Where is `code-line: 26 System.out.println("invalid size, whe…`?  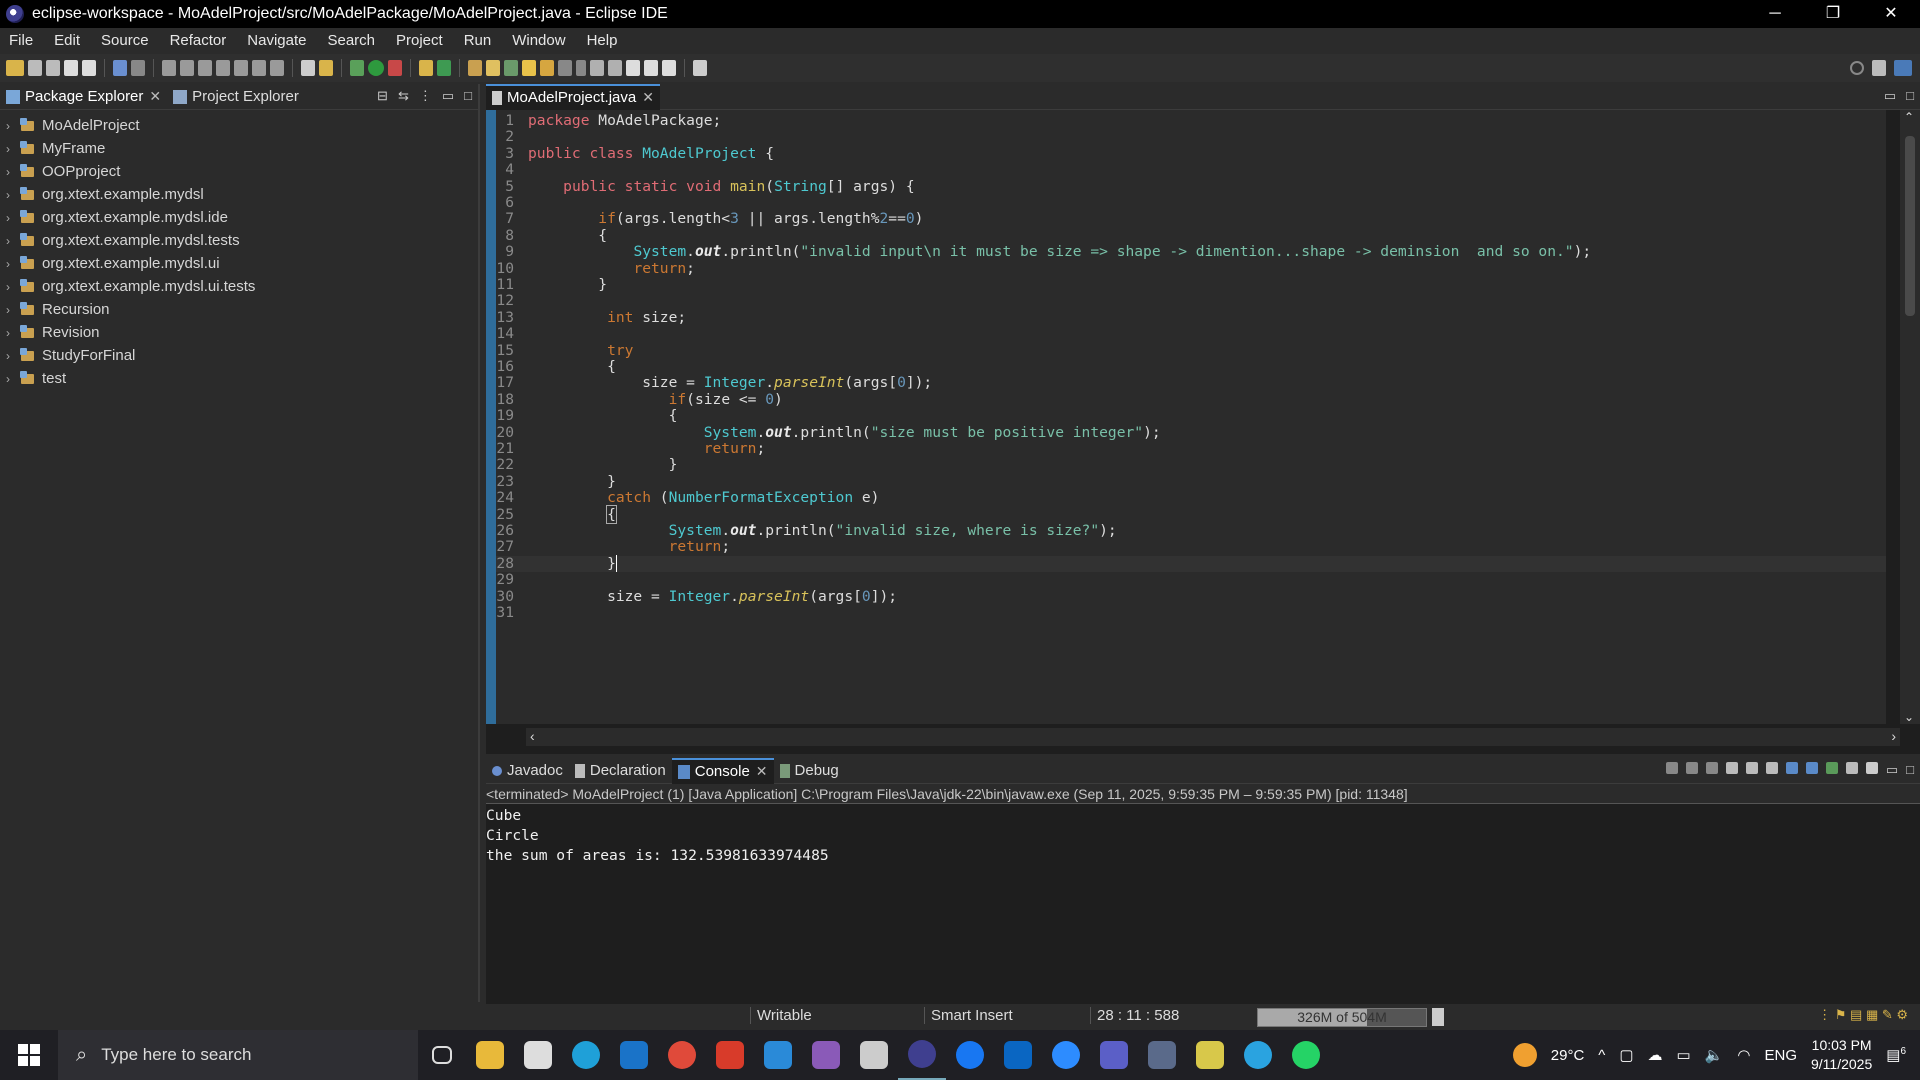 code-line: 26 System.out.println("invalid size, whe… is located at coordinates (1191, 530).